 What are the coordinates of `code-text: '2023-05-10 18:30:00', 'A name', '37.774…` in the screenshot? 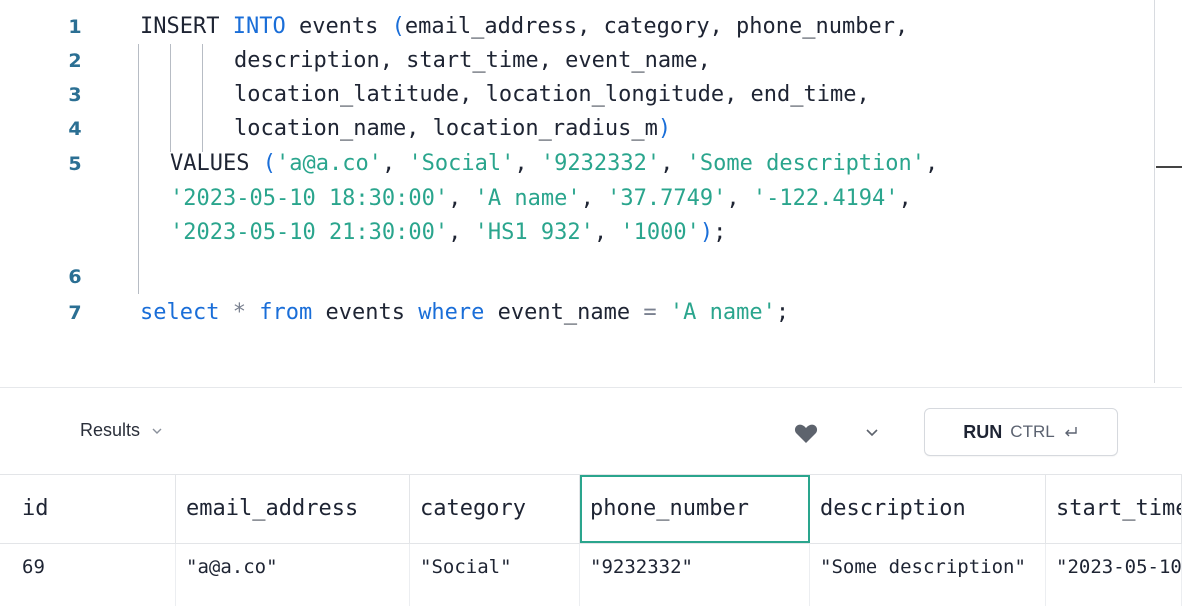 It's located at (541, 199).